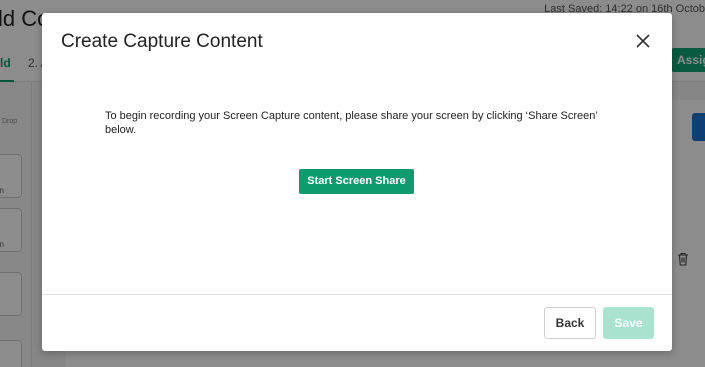 The height and width of the screenshot is (367, 705). I want to click on start-screen-share-button: Start Screen Share, so click(356, 181).